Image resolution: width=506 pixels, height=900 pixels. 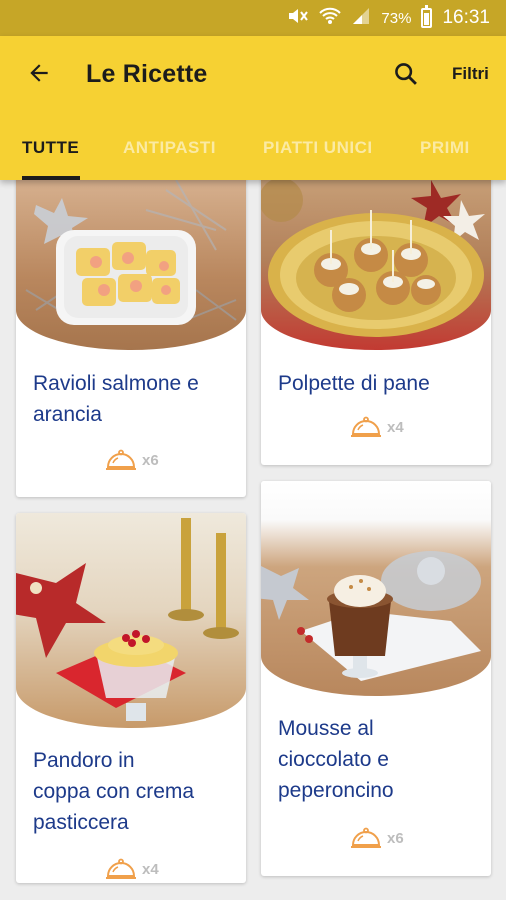 I want to click on recipe-photo-ravioli, so click(x=131, y=260).